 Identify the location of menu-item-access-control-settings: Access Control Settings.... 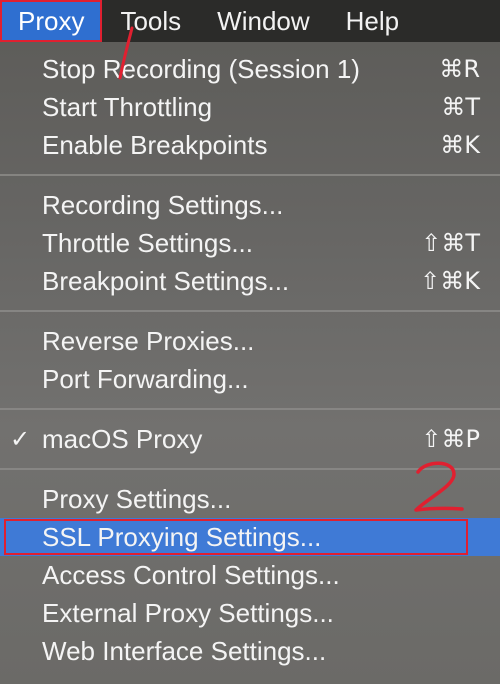
(250, 575).